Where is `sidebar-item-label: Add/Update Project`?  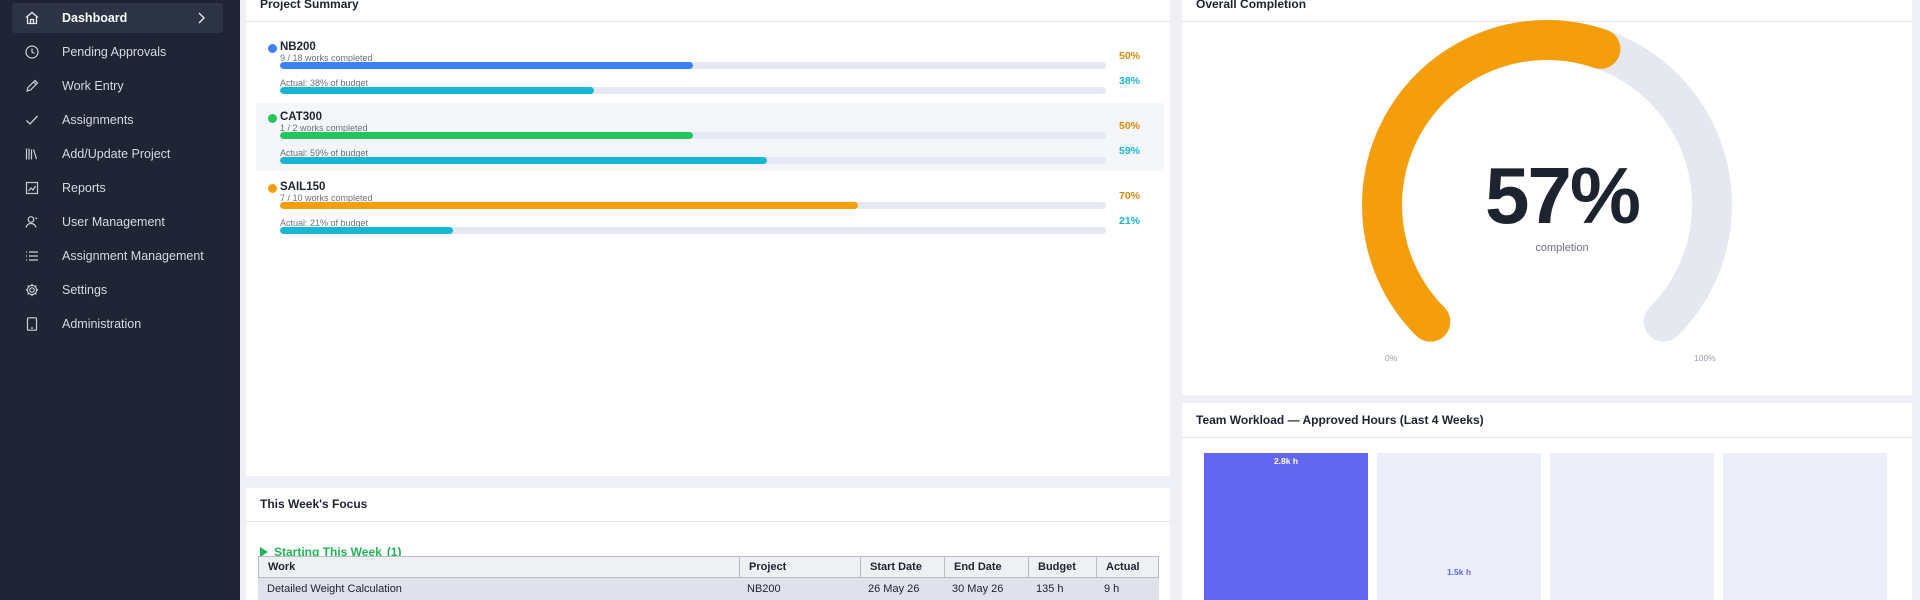
sidebar-item-label: Add/Update Project is located at coordinates (116, 154).